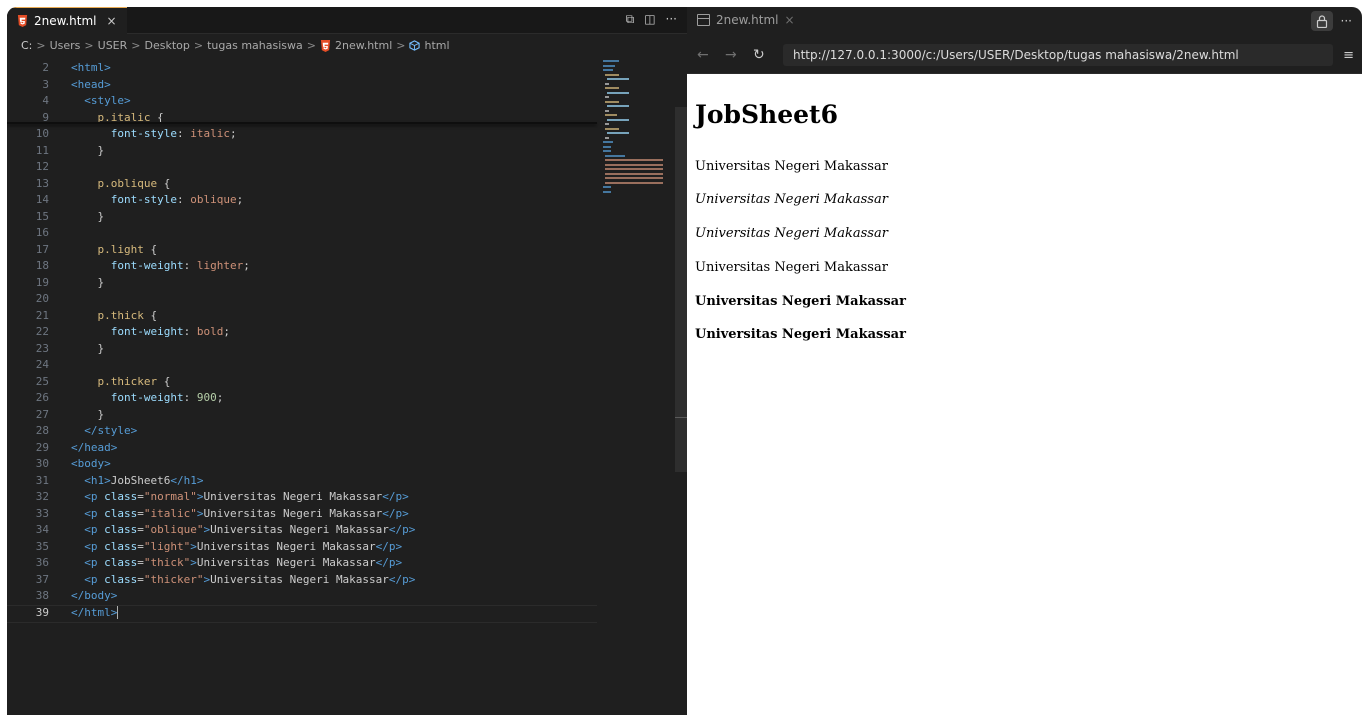 The image size is (1369, 715). I want to click on code-line: 29 </head>, so click(302, 448).